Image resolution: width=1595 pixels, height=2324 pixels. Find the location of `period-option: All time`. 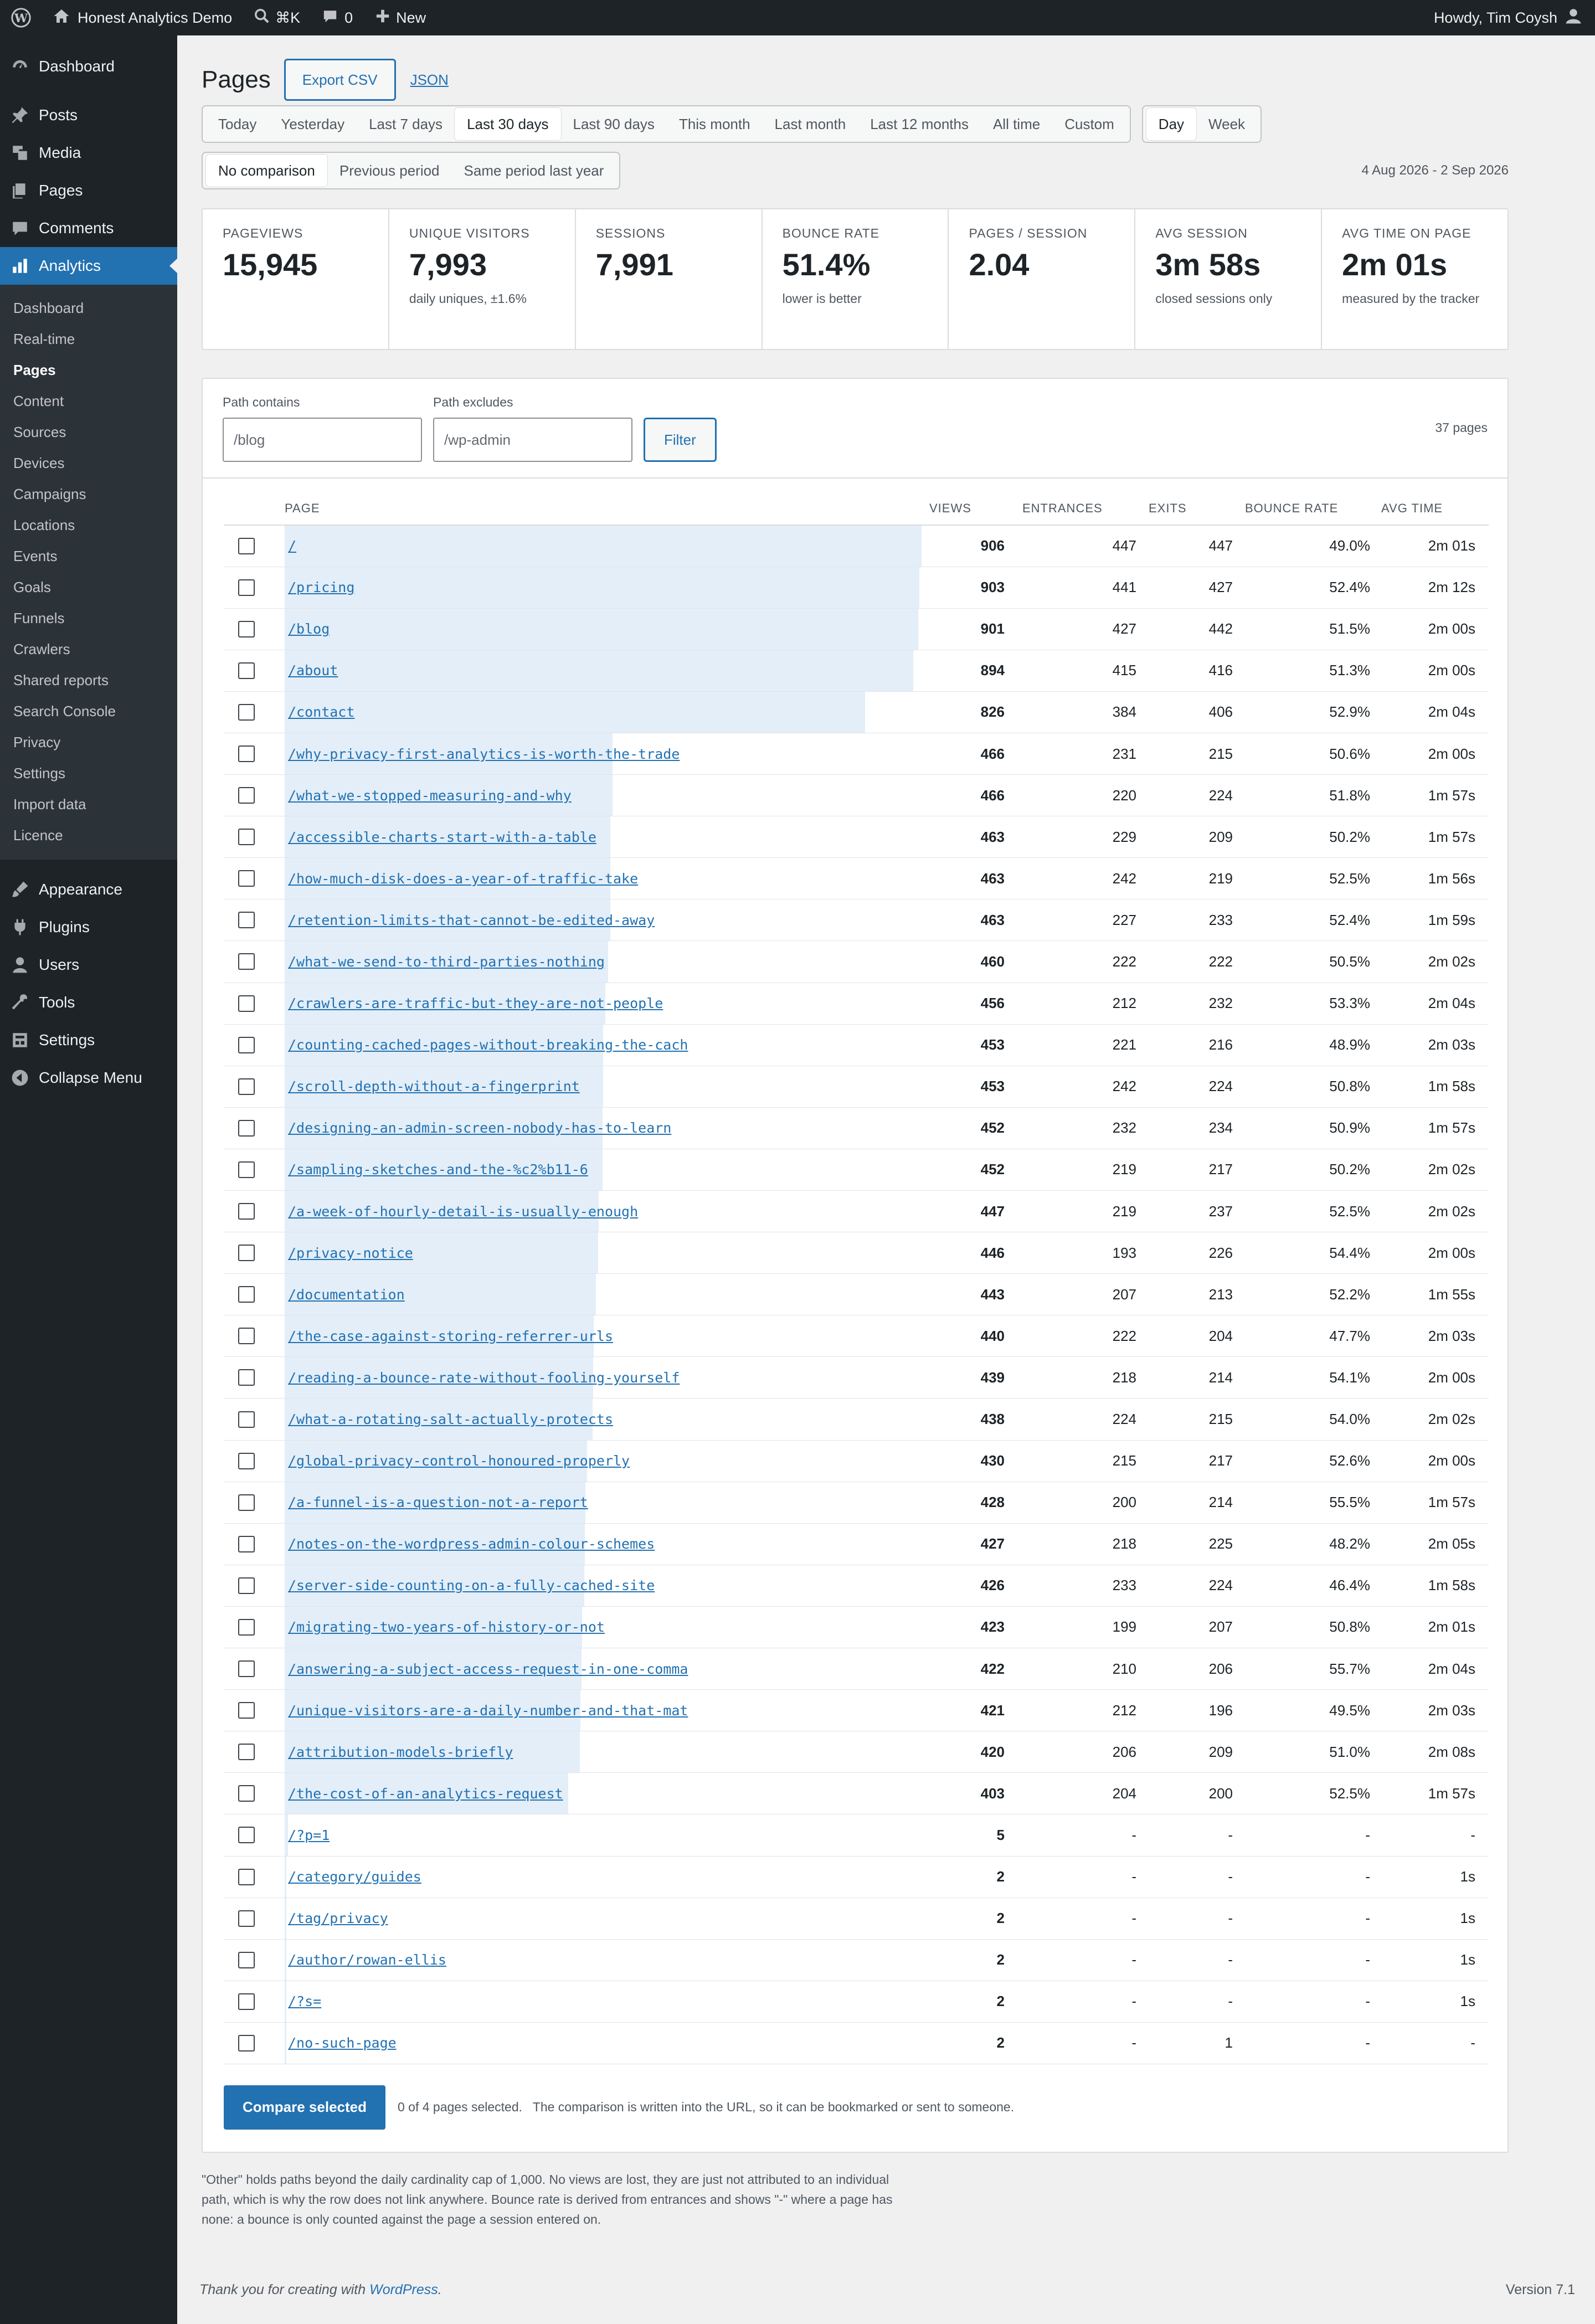

period-option: All time is located at coordinates (1016, 124).